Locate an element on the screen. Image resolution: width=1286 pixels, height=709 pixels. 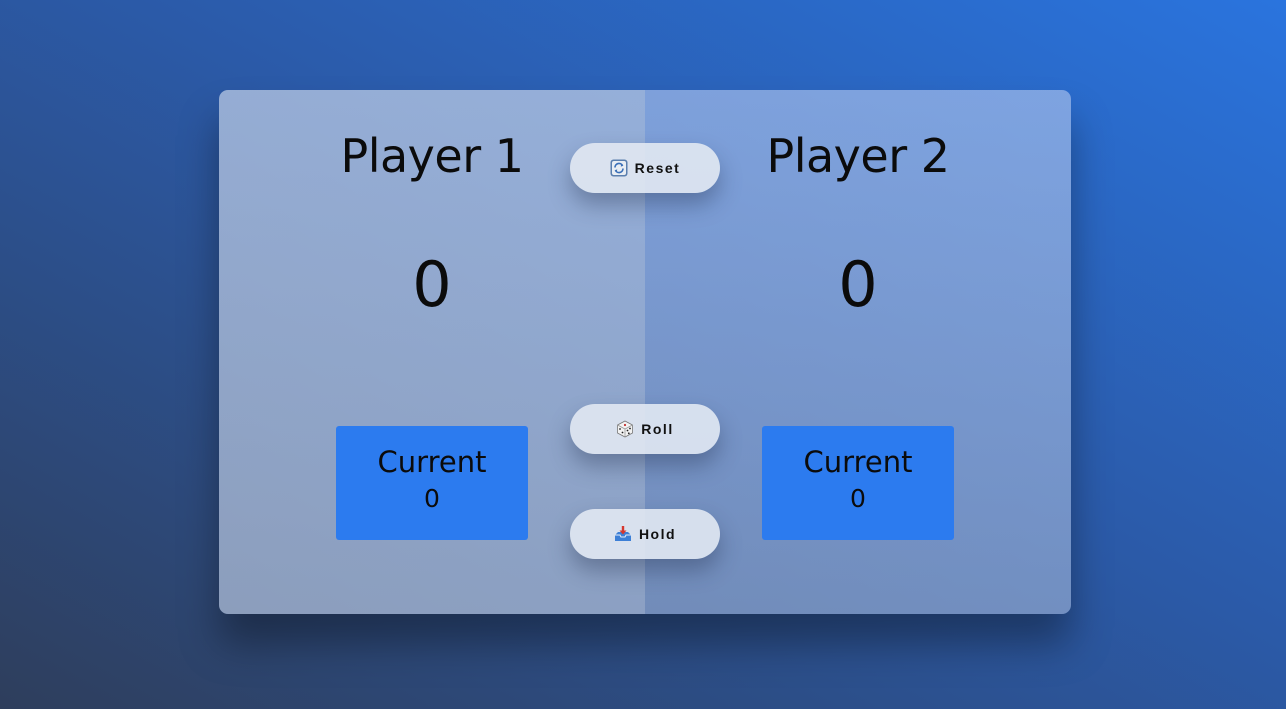
player-1-current-score: 0 is located at coordinates (432, 498).